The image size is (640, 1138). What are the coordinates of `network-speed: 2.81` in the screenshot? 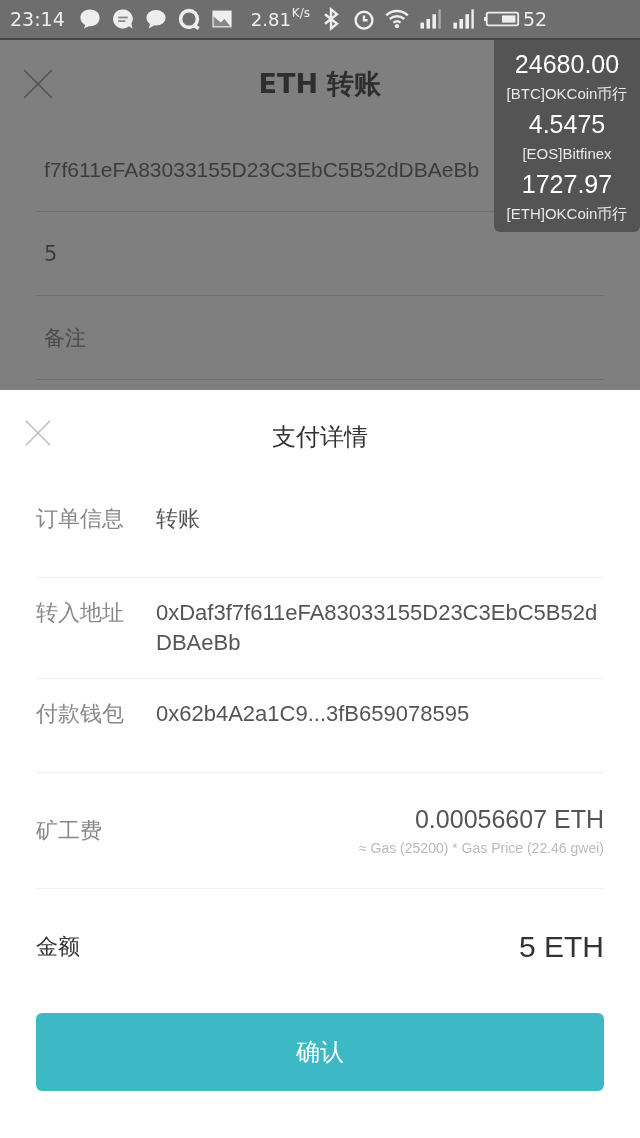 It's located at (270, 19).